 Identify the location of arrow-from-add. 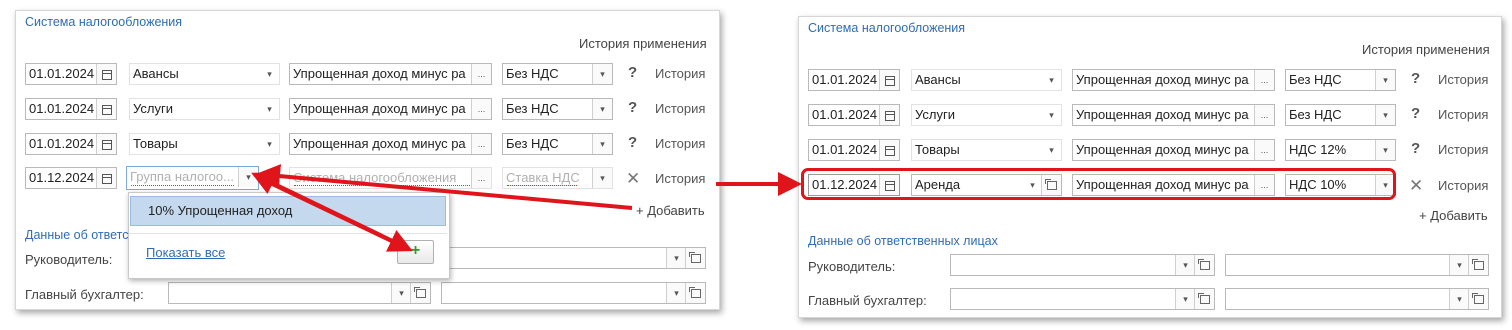
(444, 187).